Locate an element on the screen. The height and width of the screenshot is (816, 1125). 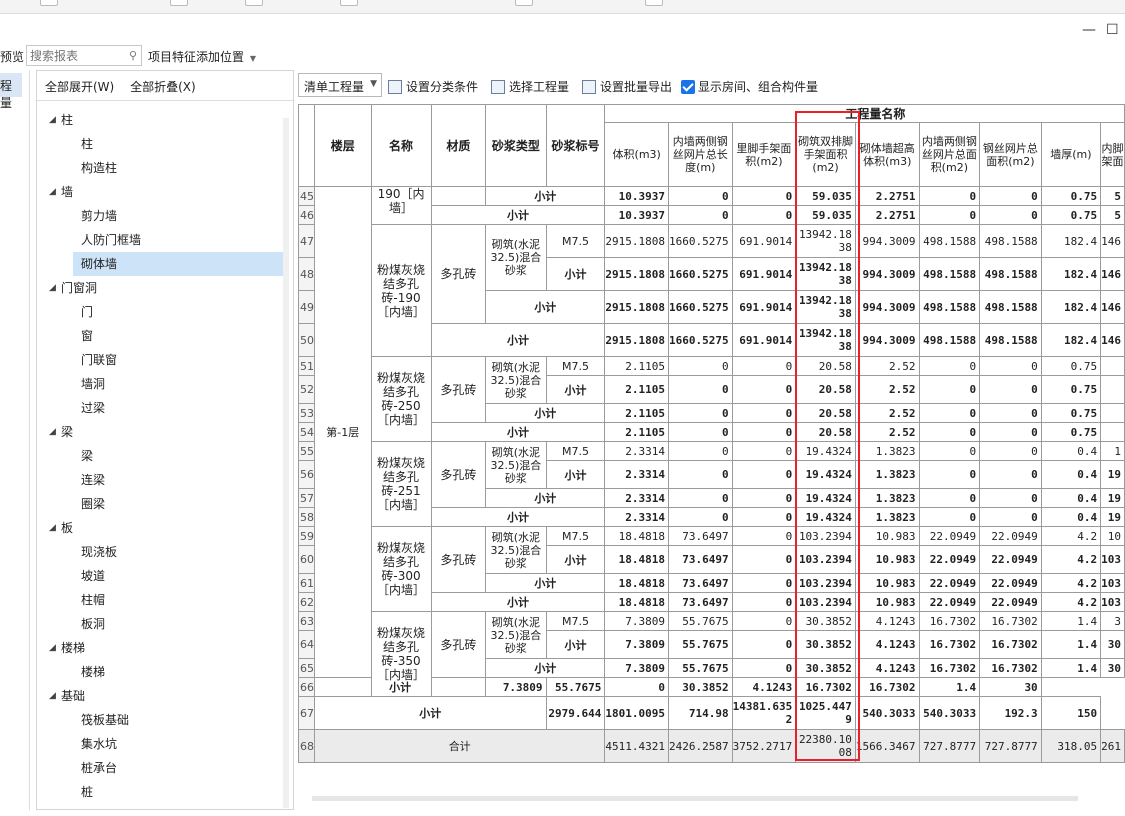
cell: 727.8777 is located at coordinates (1010, 746).